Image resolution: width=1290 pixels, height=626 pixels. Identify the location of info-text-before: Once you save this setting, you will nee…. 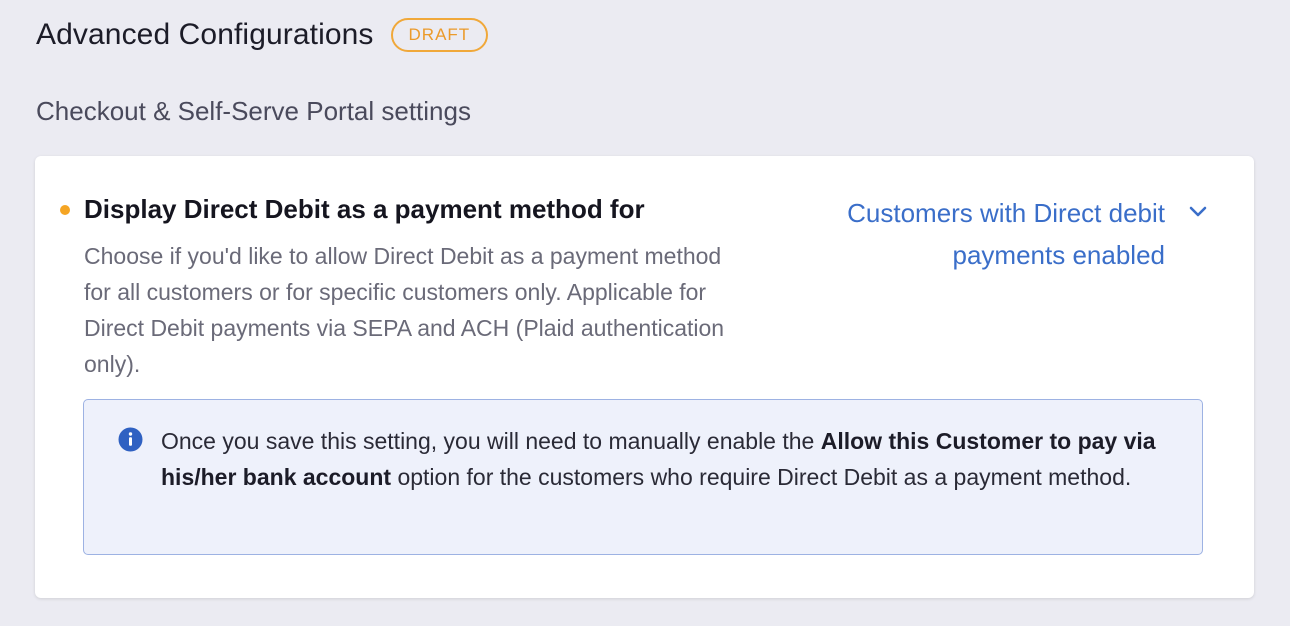
(491, 441).